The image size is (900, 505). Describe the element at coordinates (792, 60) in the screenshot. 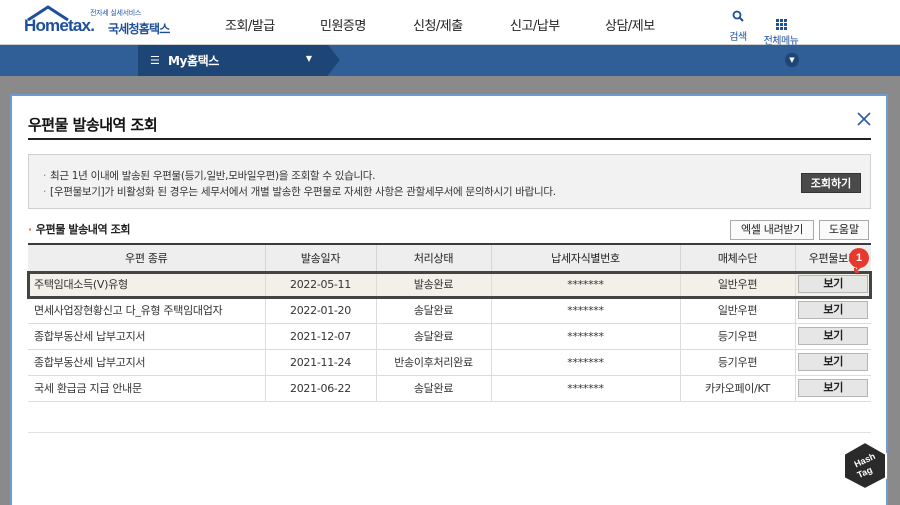

I see `chevron-down-icon: ▼` at that location.